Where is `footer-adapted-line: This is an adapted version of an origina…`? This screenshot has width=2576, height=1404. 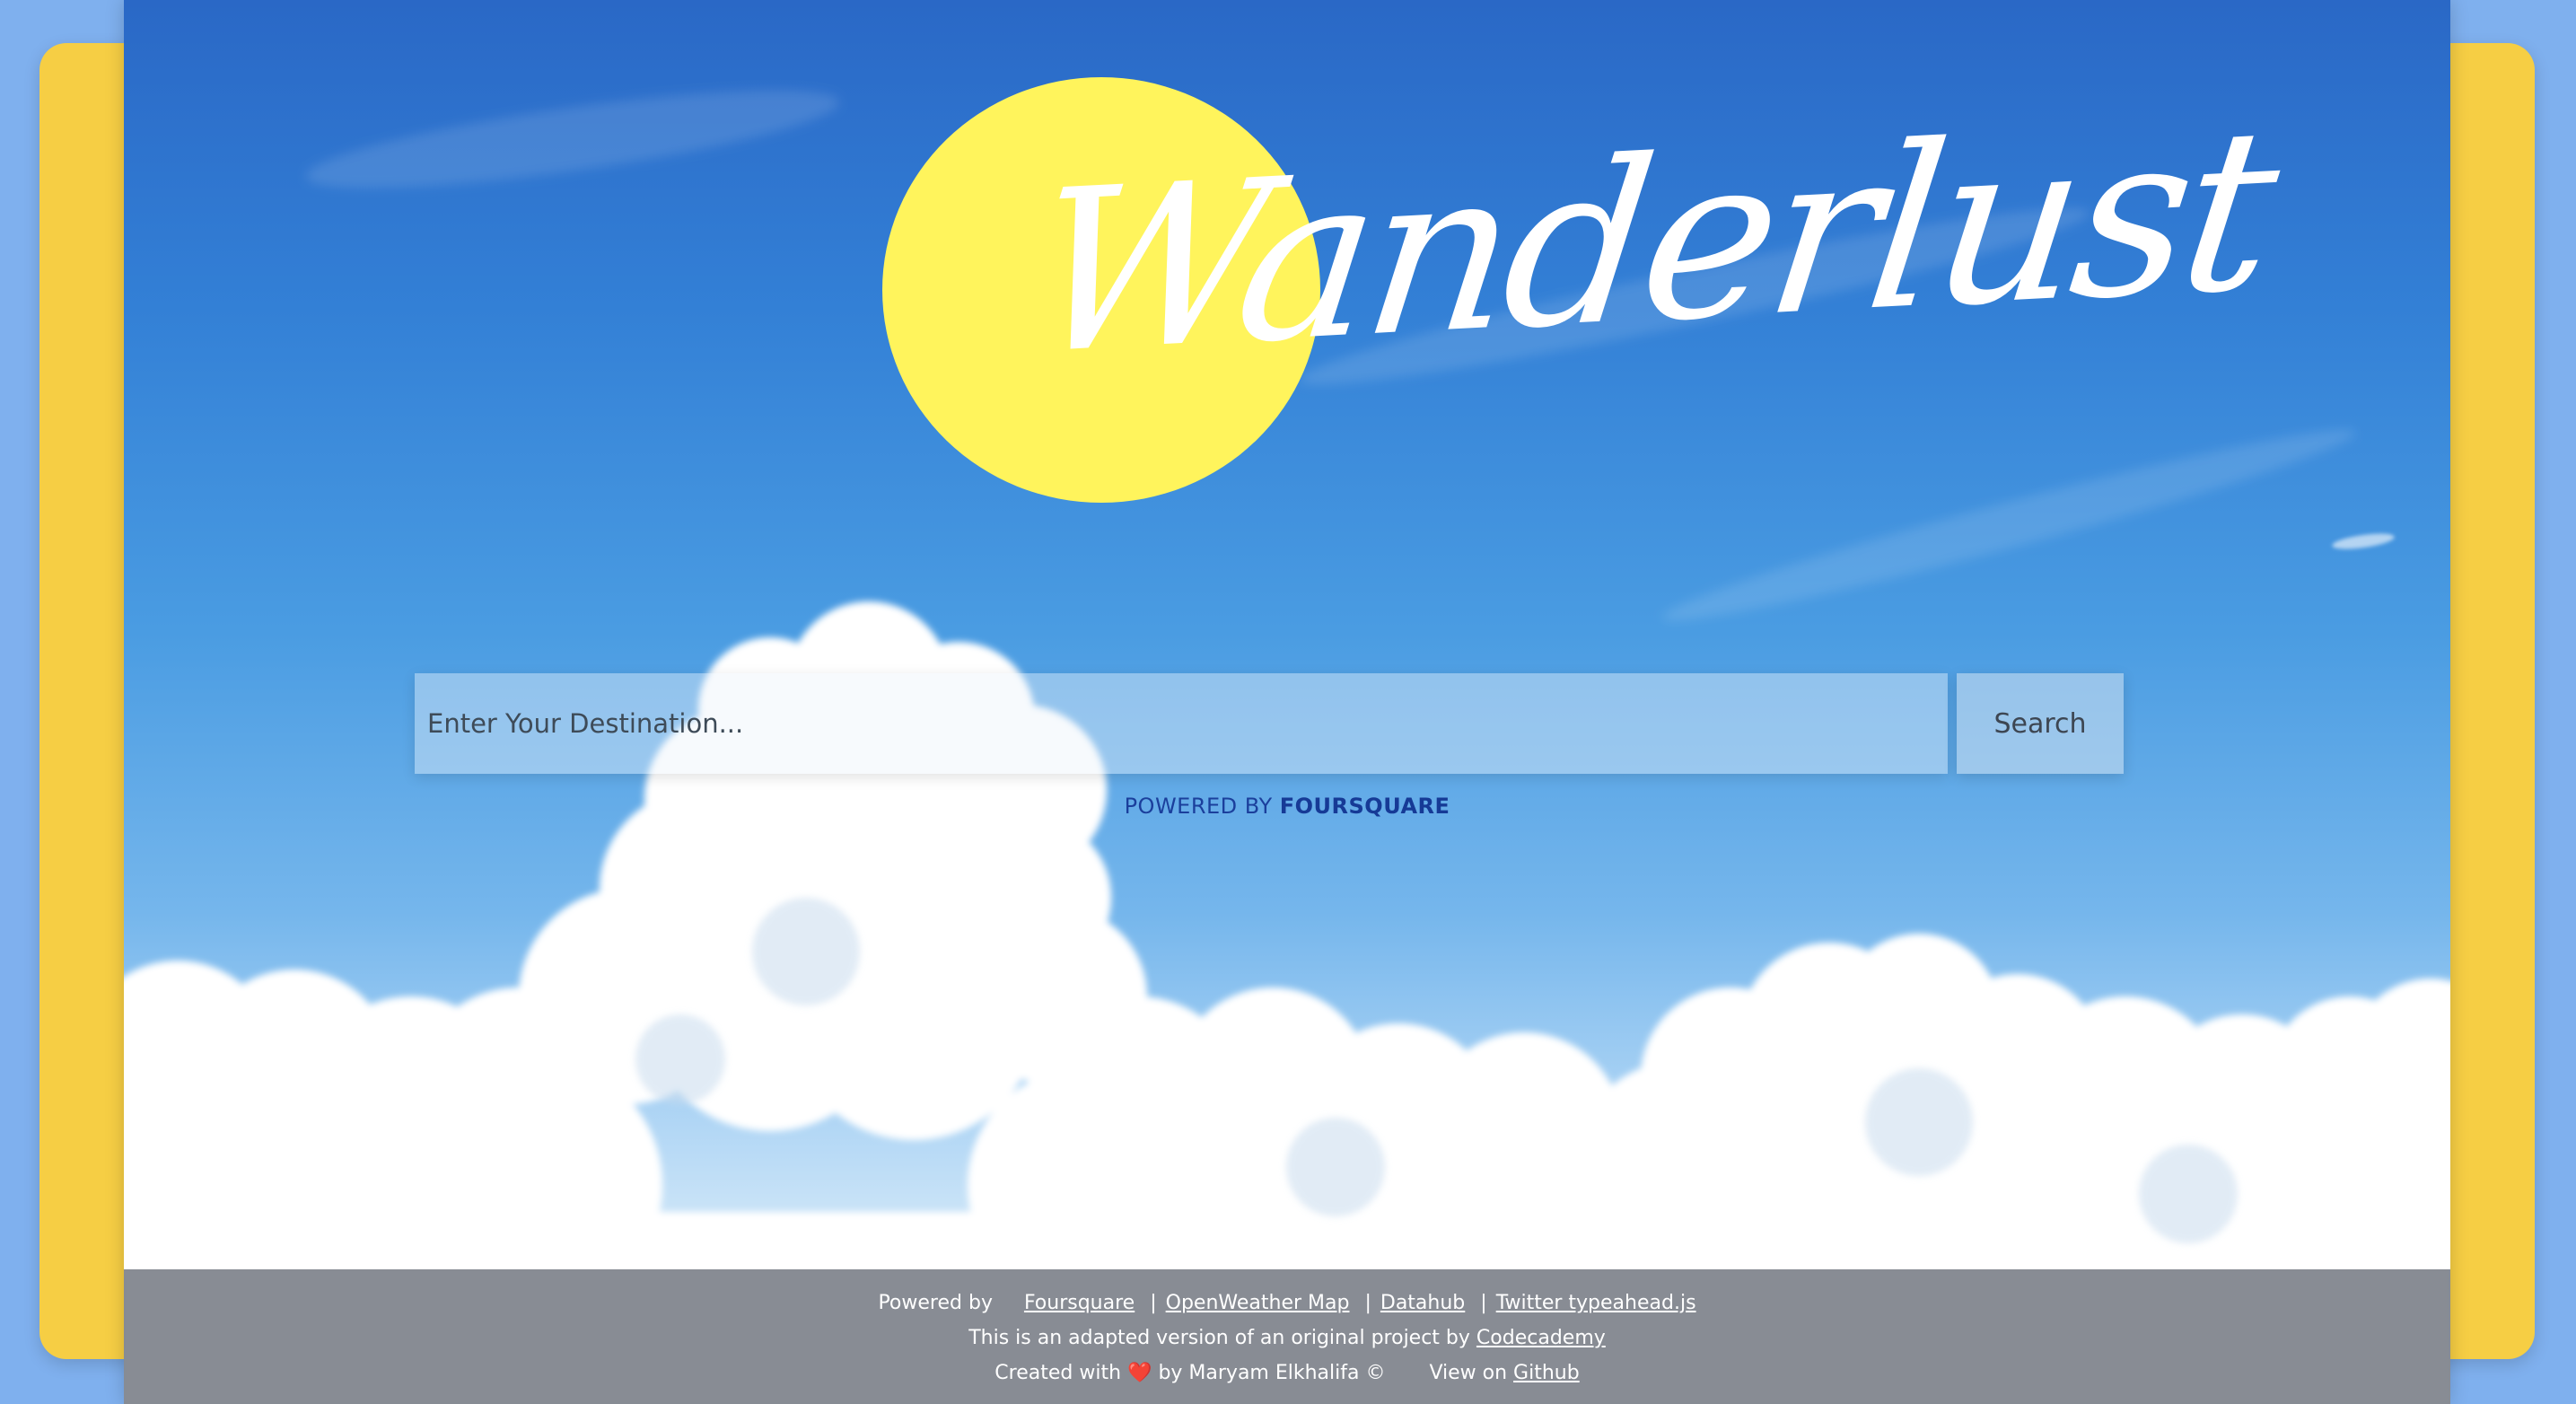 footer-adapted-line: This is an adapted version of an origina… is located at coordinates (1287, 1338).